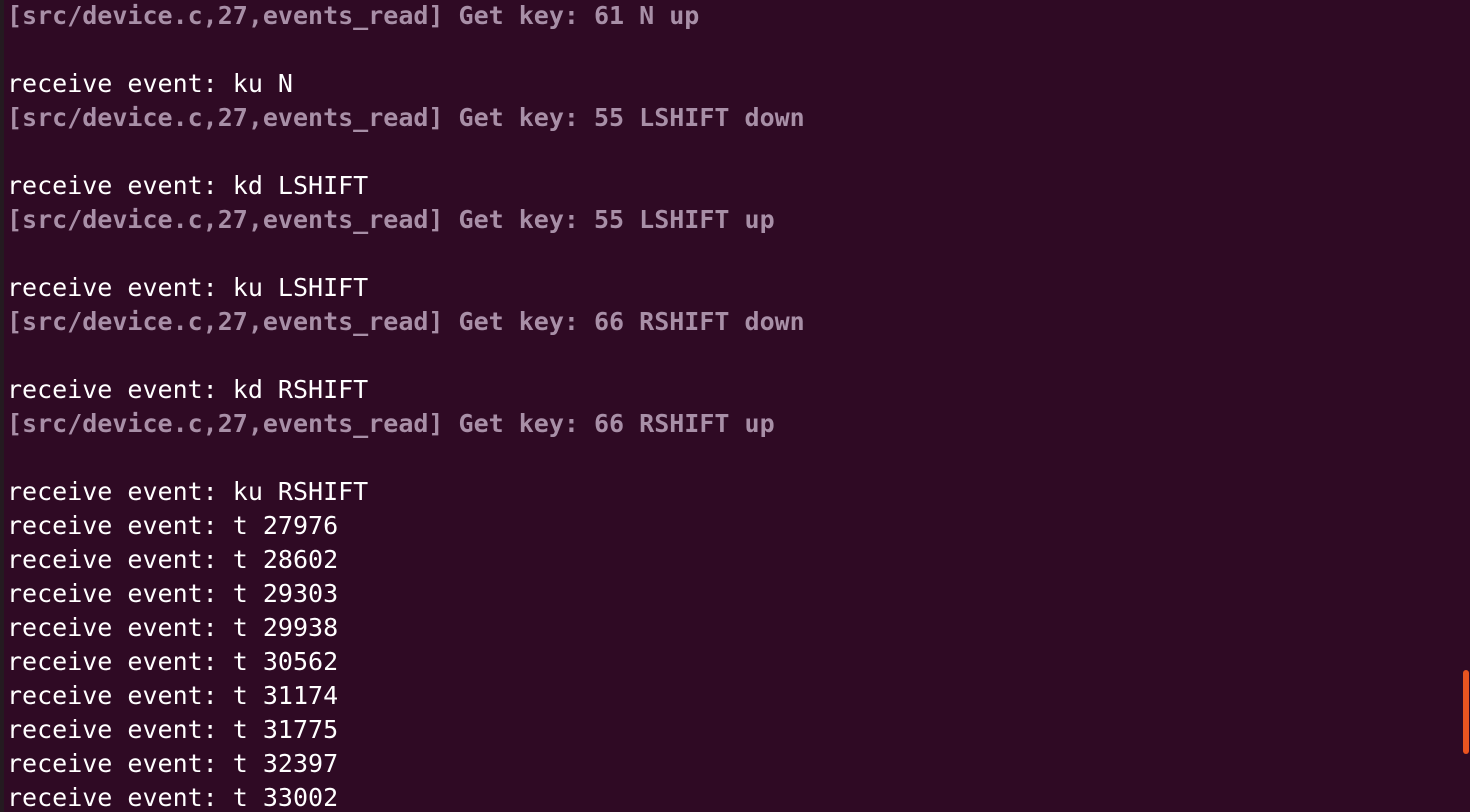 Image resolution: width=1470 pixels, height=812 pixels. What do you see at coordinates (188, 287) in the screenshot?
I see `output-line: receive event: ku LSHIFT` at bounding box center [188, 287].